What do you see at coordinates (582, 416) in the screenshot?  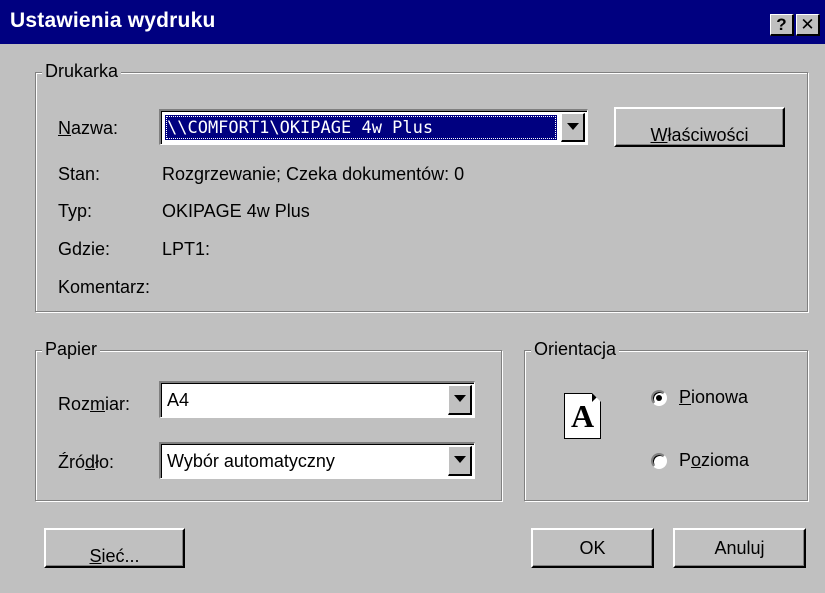 I see `page-orientation-icon: A` at bounding box center [582, 416].